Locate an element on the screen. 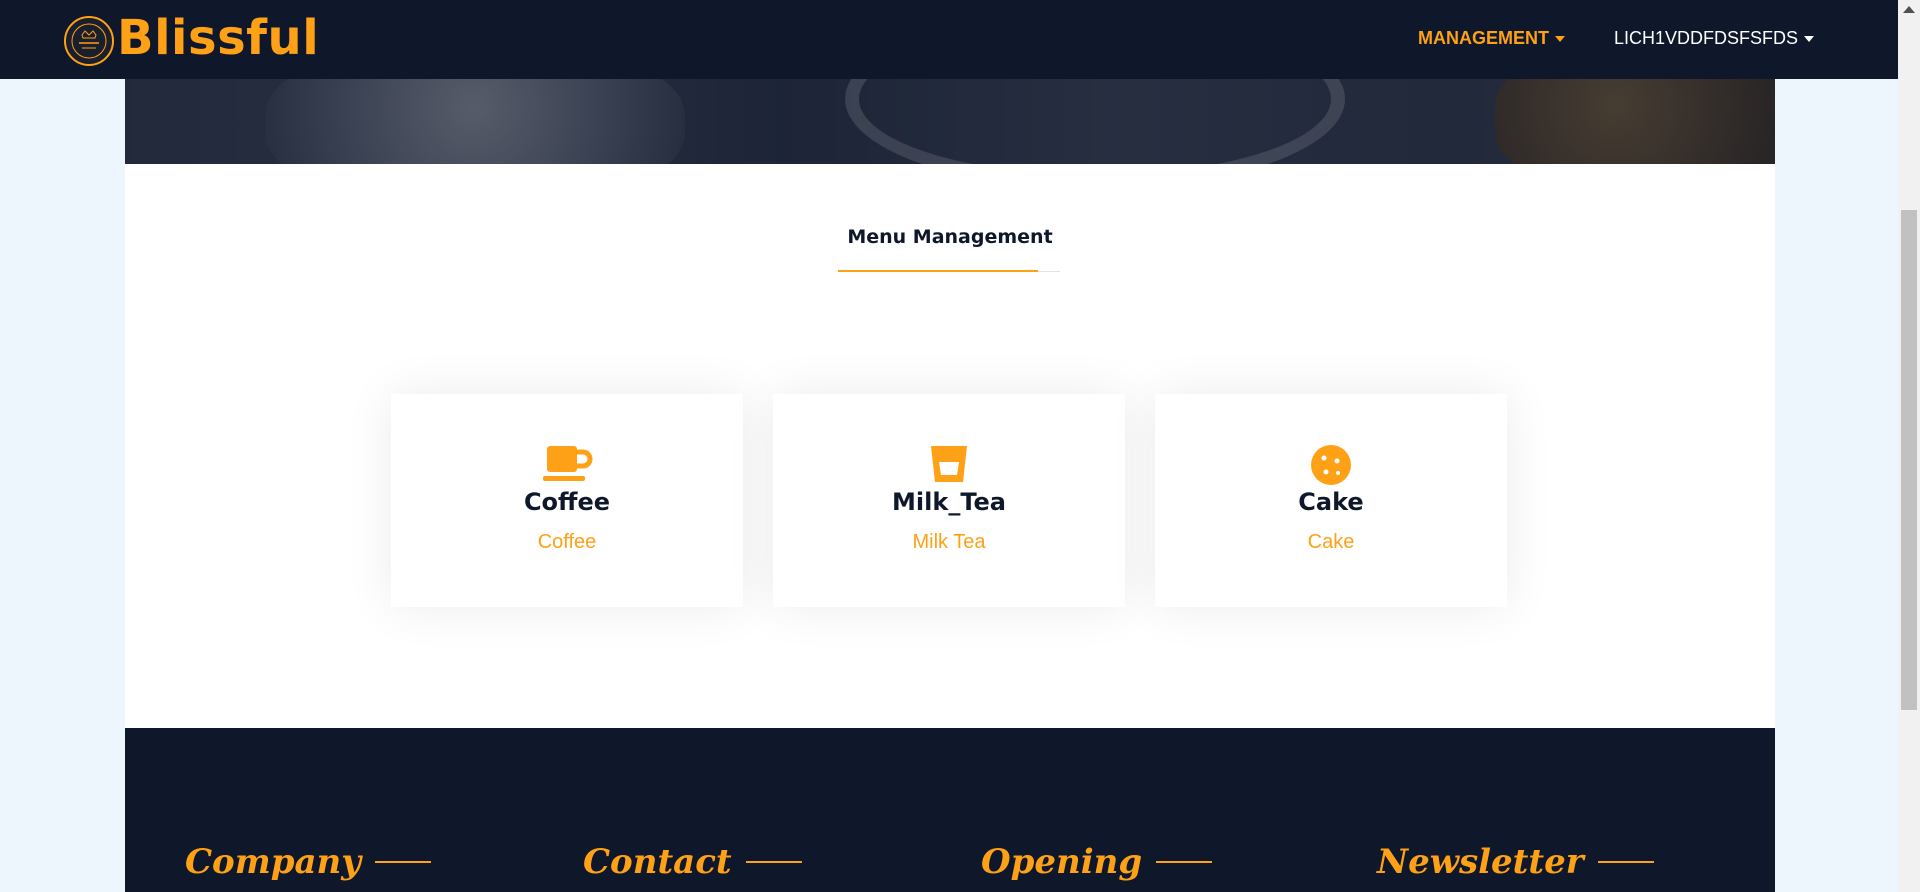  nav-user-dropdown: LICH1VDDFDSFSFDS is located at coordinates (1714, 38).